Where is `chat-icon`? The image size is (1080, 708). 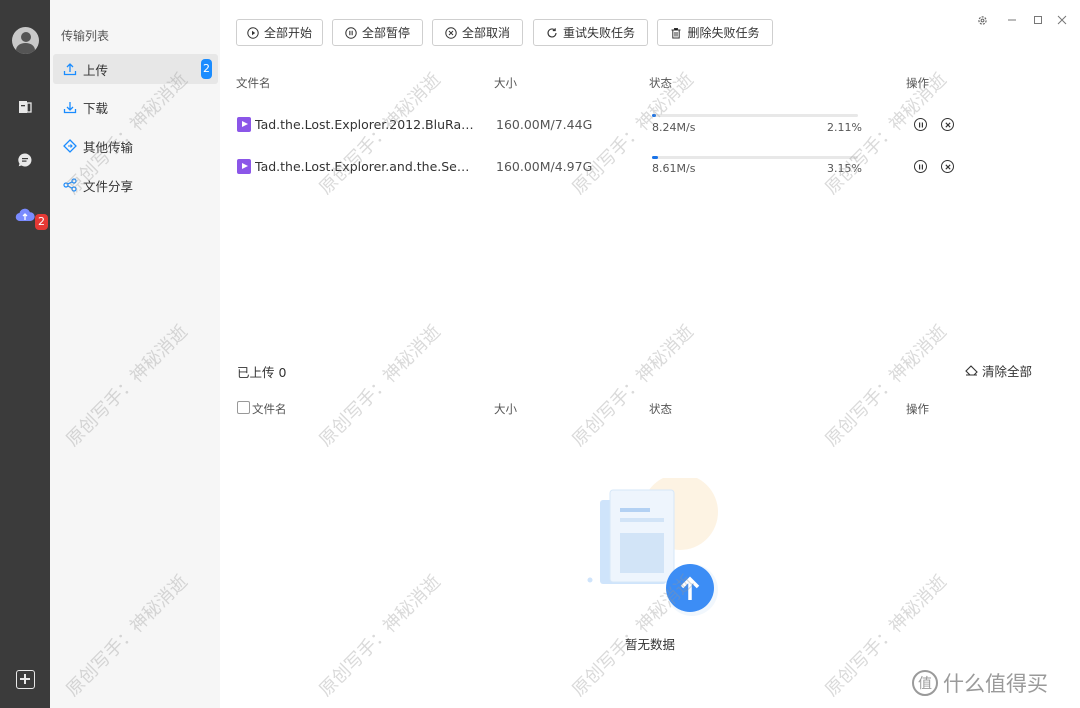 chat-icon is located at coordinates (25, 160).